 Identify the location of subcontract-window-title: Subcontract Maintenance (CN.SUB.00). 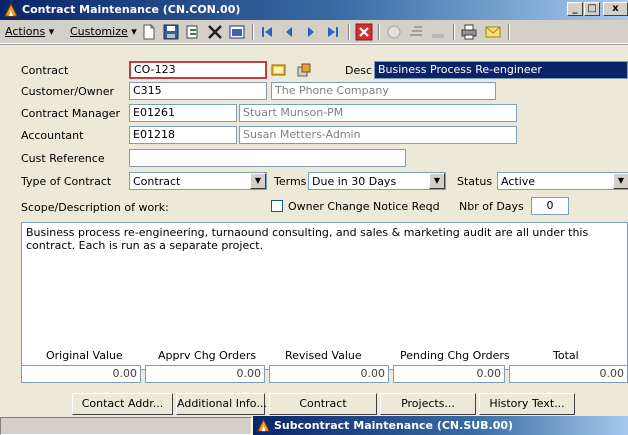
(394, 425).